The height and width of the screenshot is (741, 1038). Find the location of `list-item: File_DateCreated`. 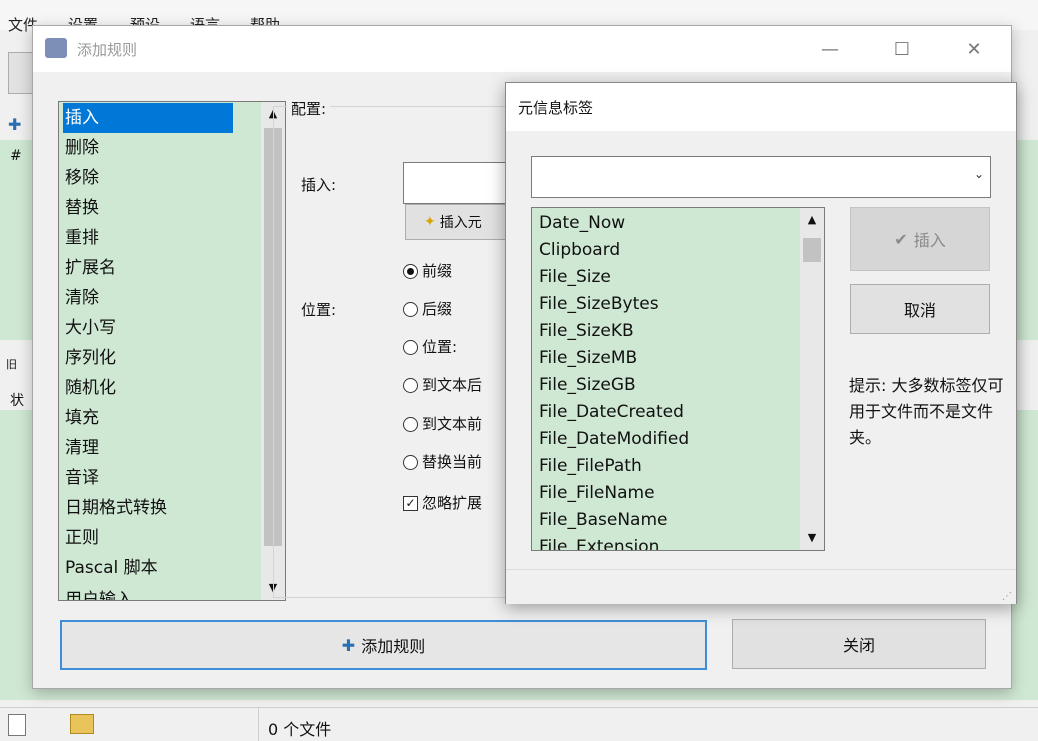

list-item: File_DateCreated is located at coordinates (611, 412).